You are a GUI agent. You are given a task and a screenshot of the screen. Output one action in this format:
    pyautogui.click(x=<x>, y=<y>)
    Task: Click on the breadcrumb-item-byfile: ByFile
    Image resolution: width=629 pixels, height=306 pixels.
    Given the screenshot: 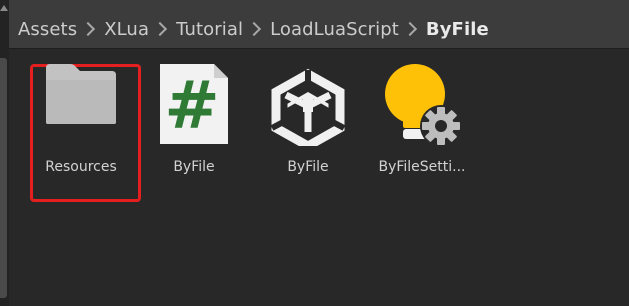 What is the action you would take?
    pyautogui.click(x=457, y=29)
    